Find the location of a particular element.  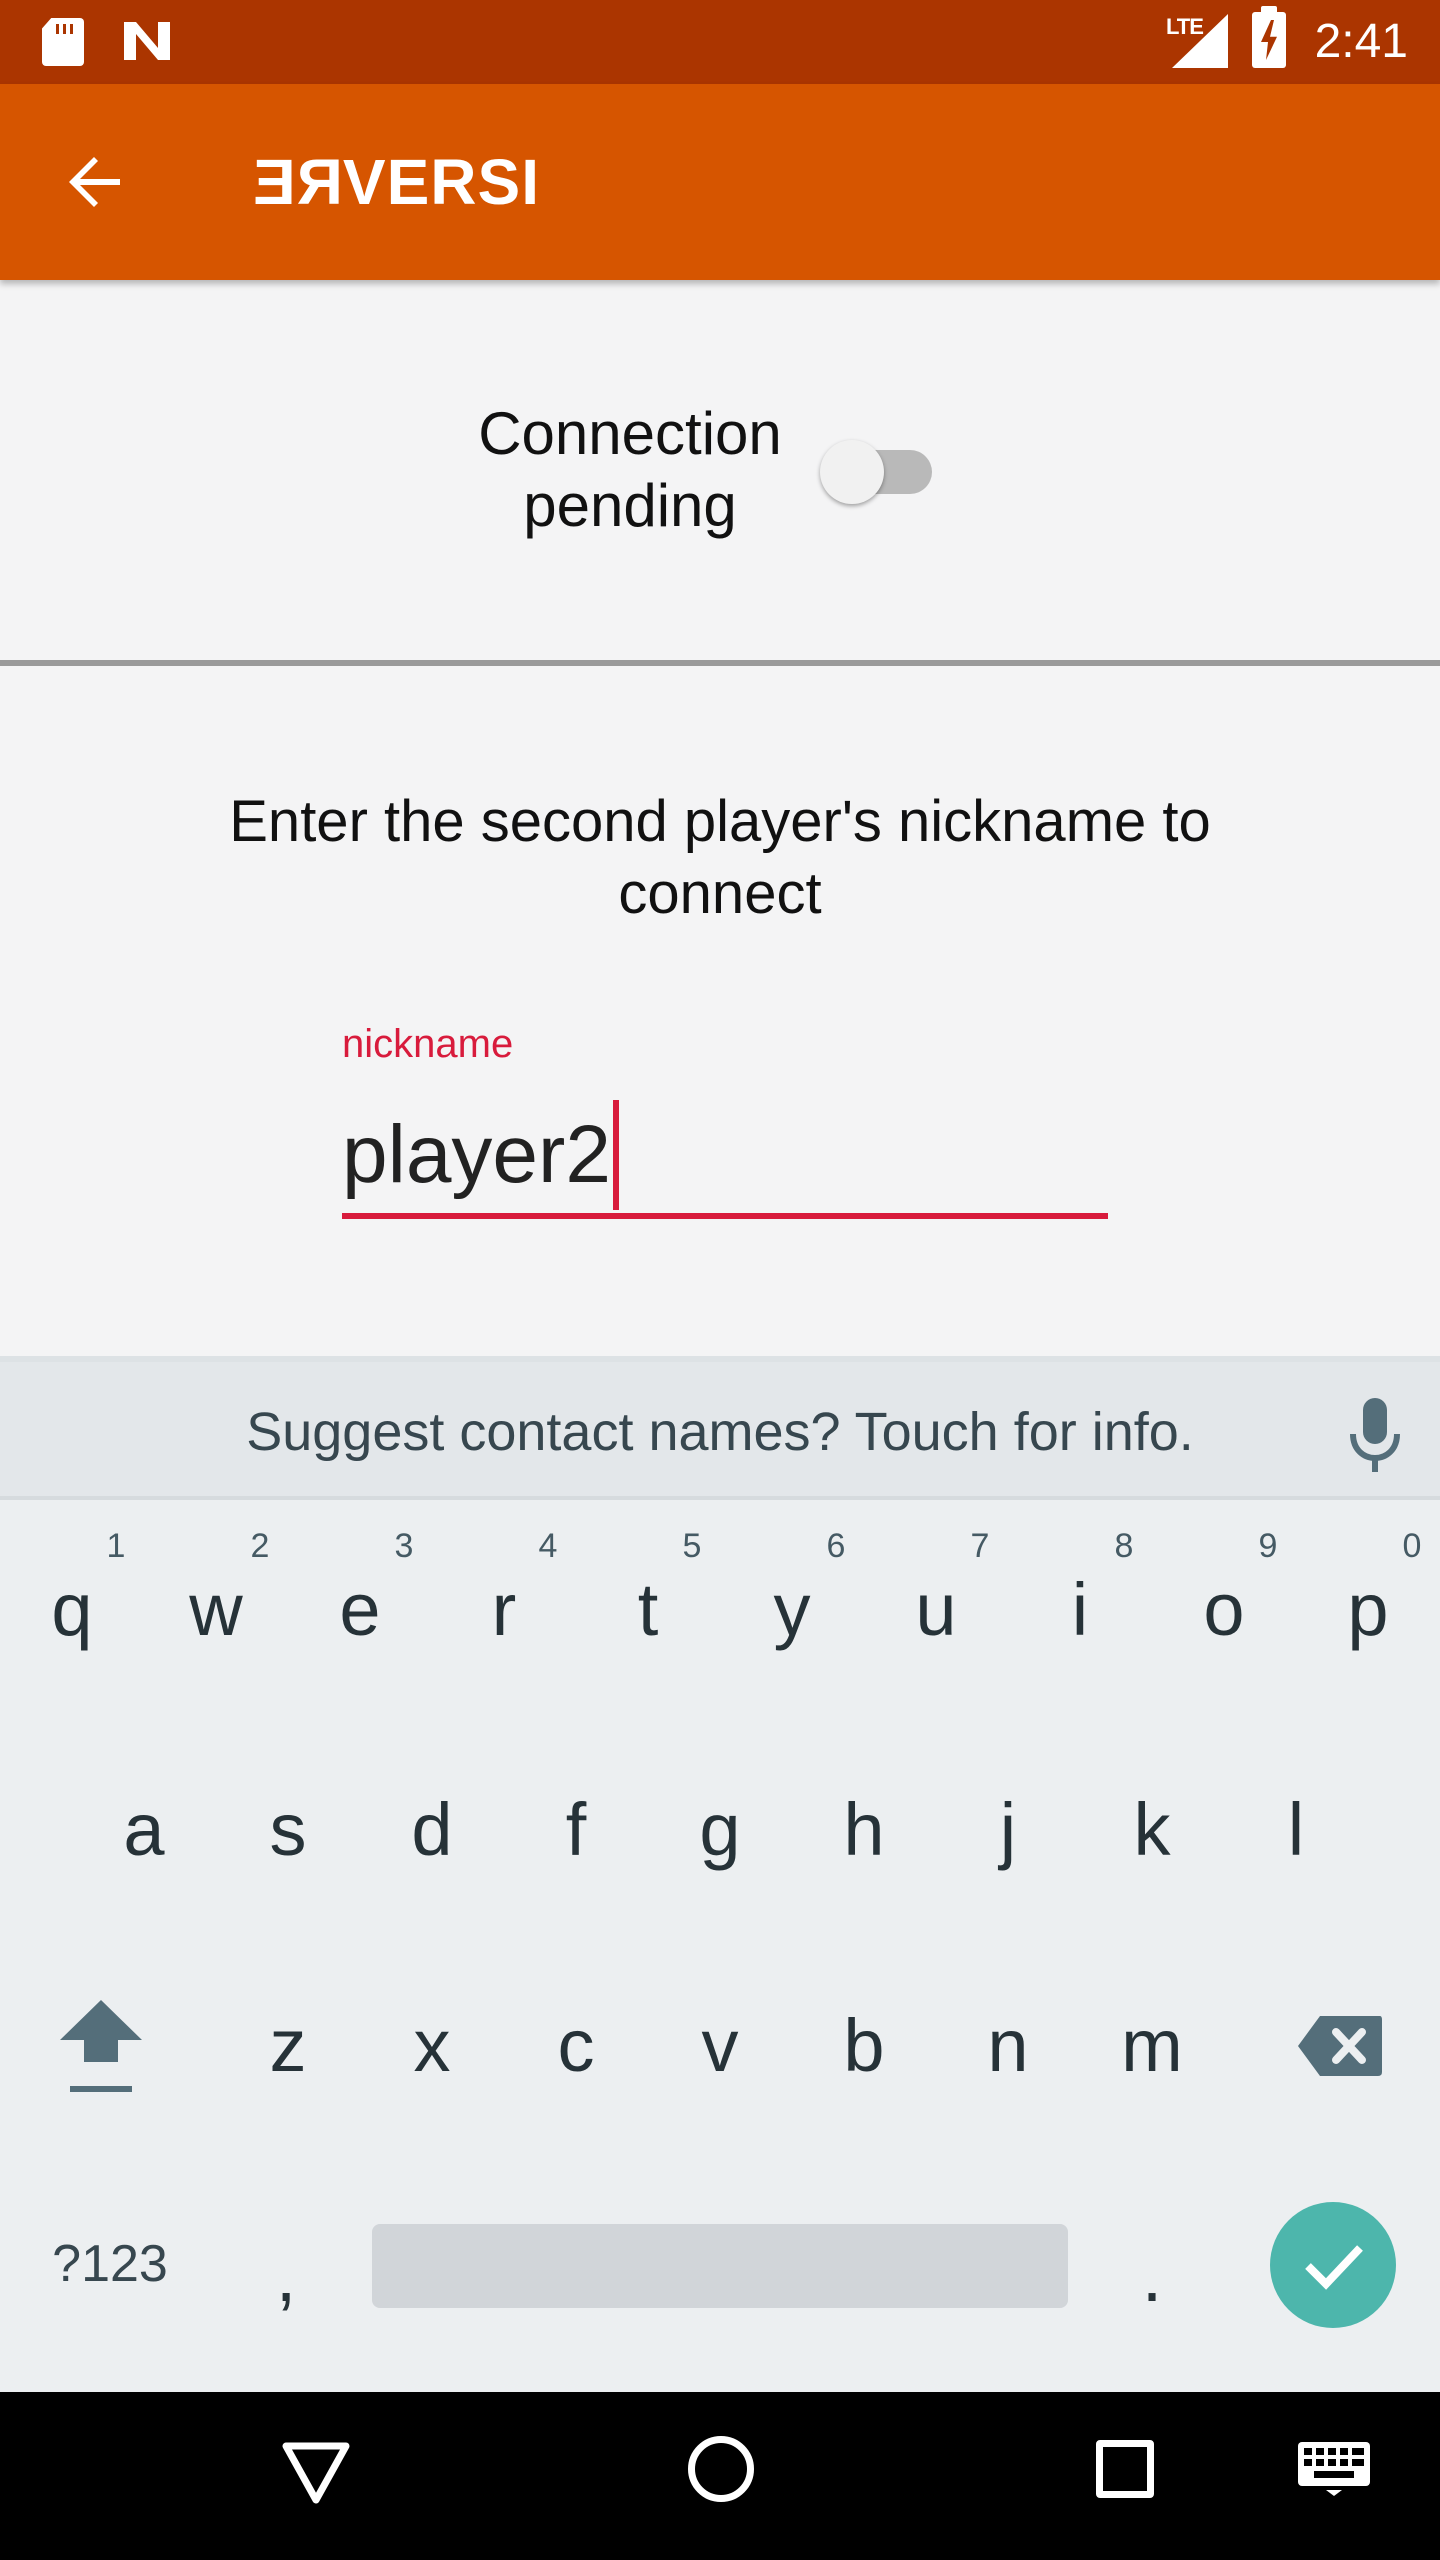

key-x: x is located at coordinates (432, 2046).